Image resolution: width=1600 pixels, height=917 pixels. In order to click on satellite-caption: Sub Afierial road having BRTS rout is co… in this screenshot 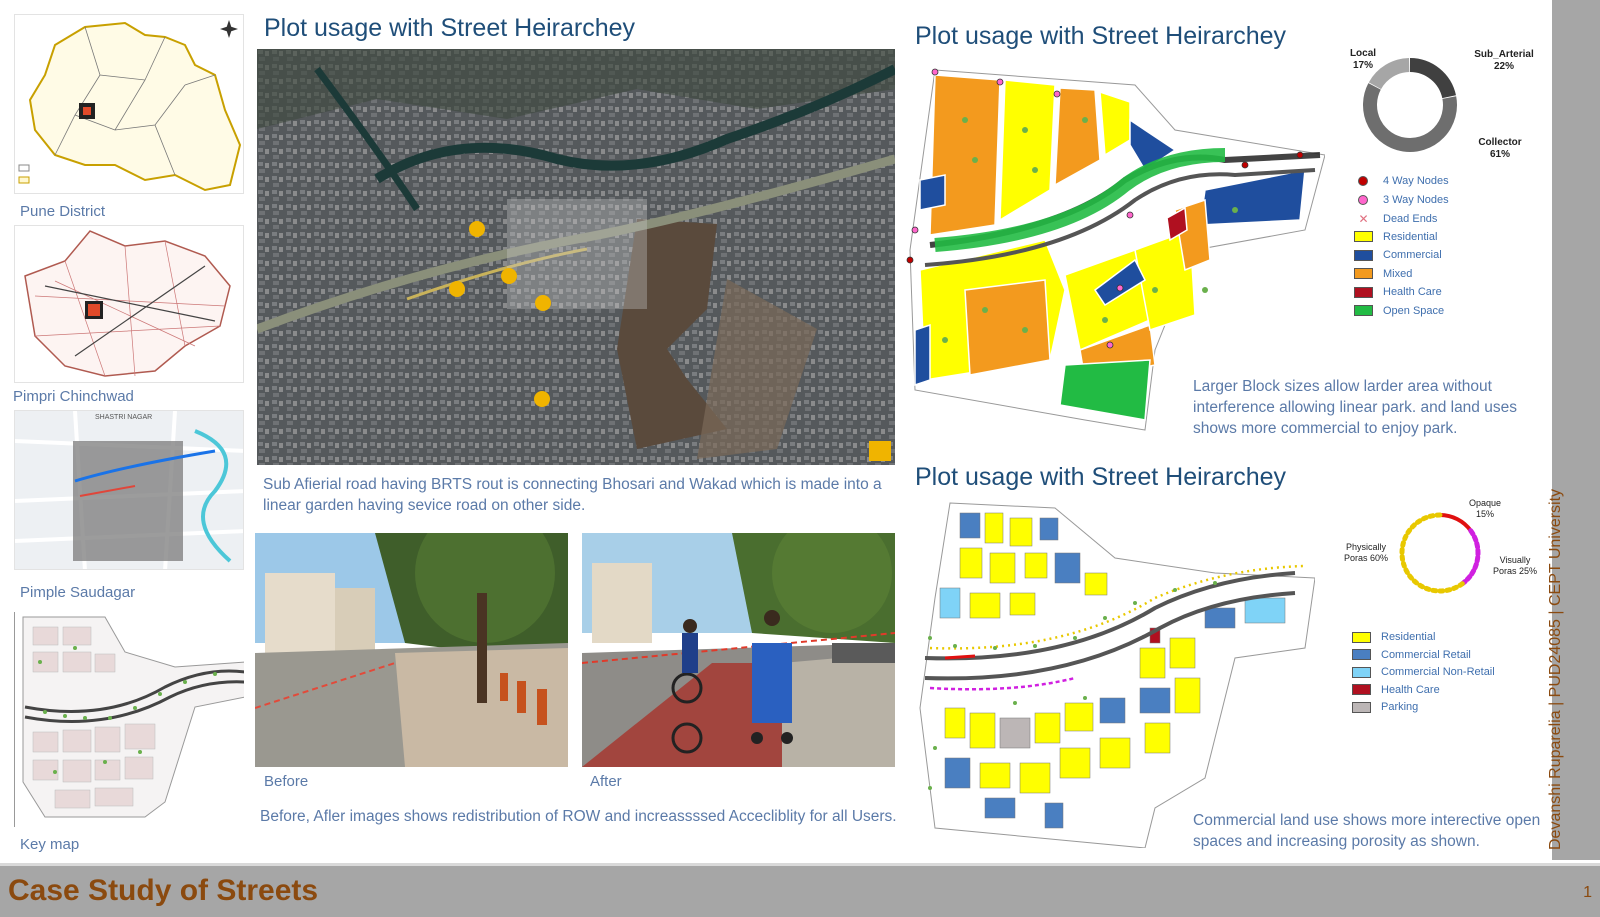, I will do `click(572, 495)`.